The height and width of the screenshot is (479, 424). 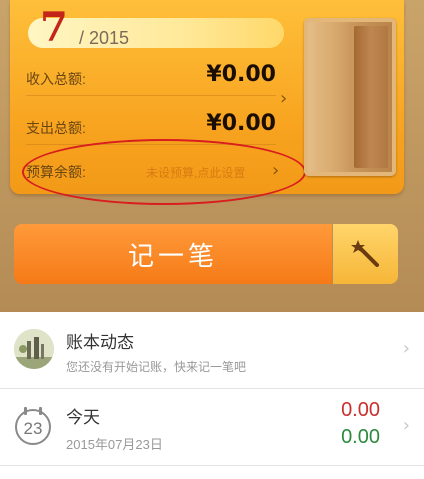 What do you see at coordinates (34, 349) in the screenshot?
I see `feed-avatar-icon` at bounding box center [34, 349].